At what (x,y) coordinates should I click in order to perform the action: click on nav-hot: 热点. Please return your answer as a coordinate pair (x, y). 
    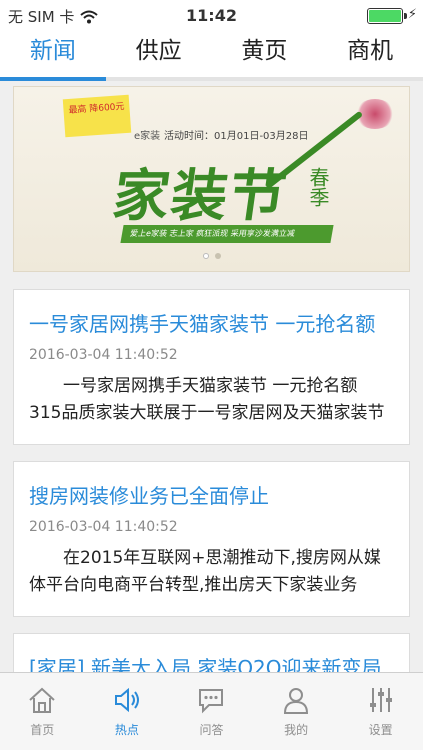
    Looking at the image, I should click on (127, 711).